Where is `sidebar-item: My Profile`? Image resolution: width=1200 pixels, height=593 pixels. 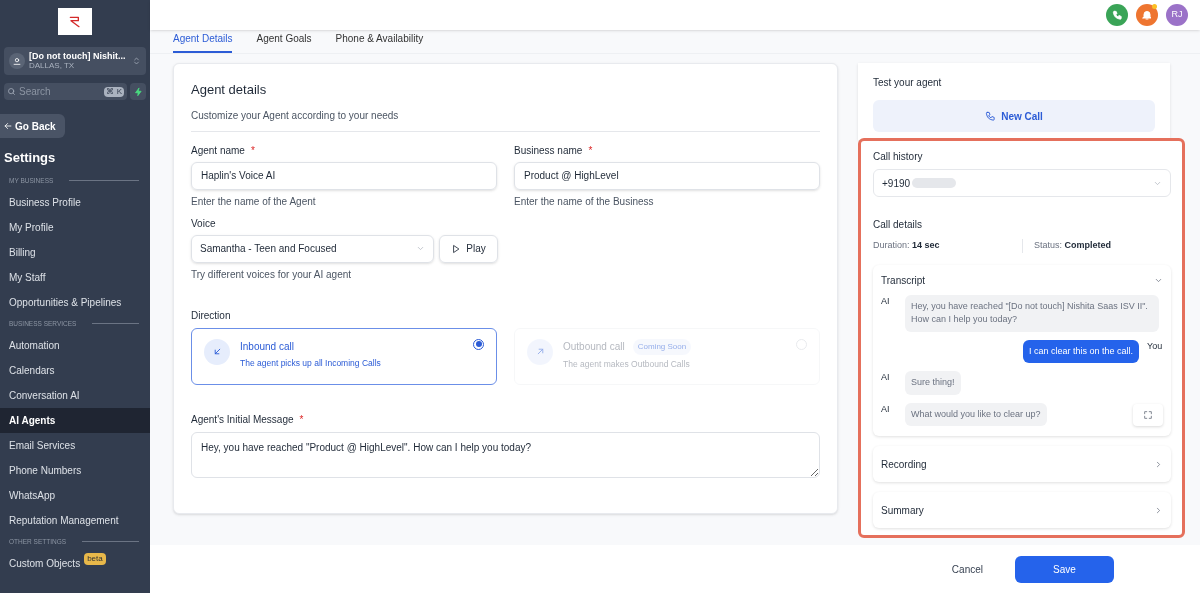
sidebar-item: My Profile is located at coordinates (75, 227).